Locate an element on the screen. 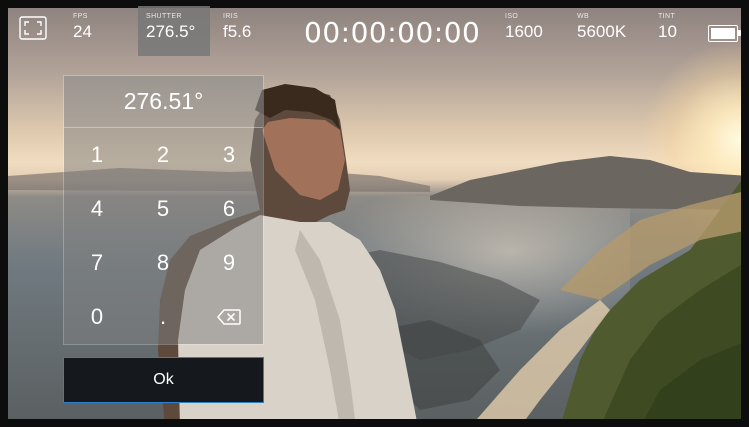  fullscreen-button is located at coordinates (33, 28).